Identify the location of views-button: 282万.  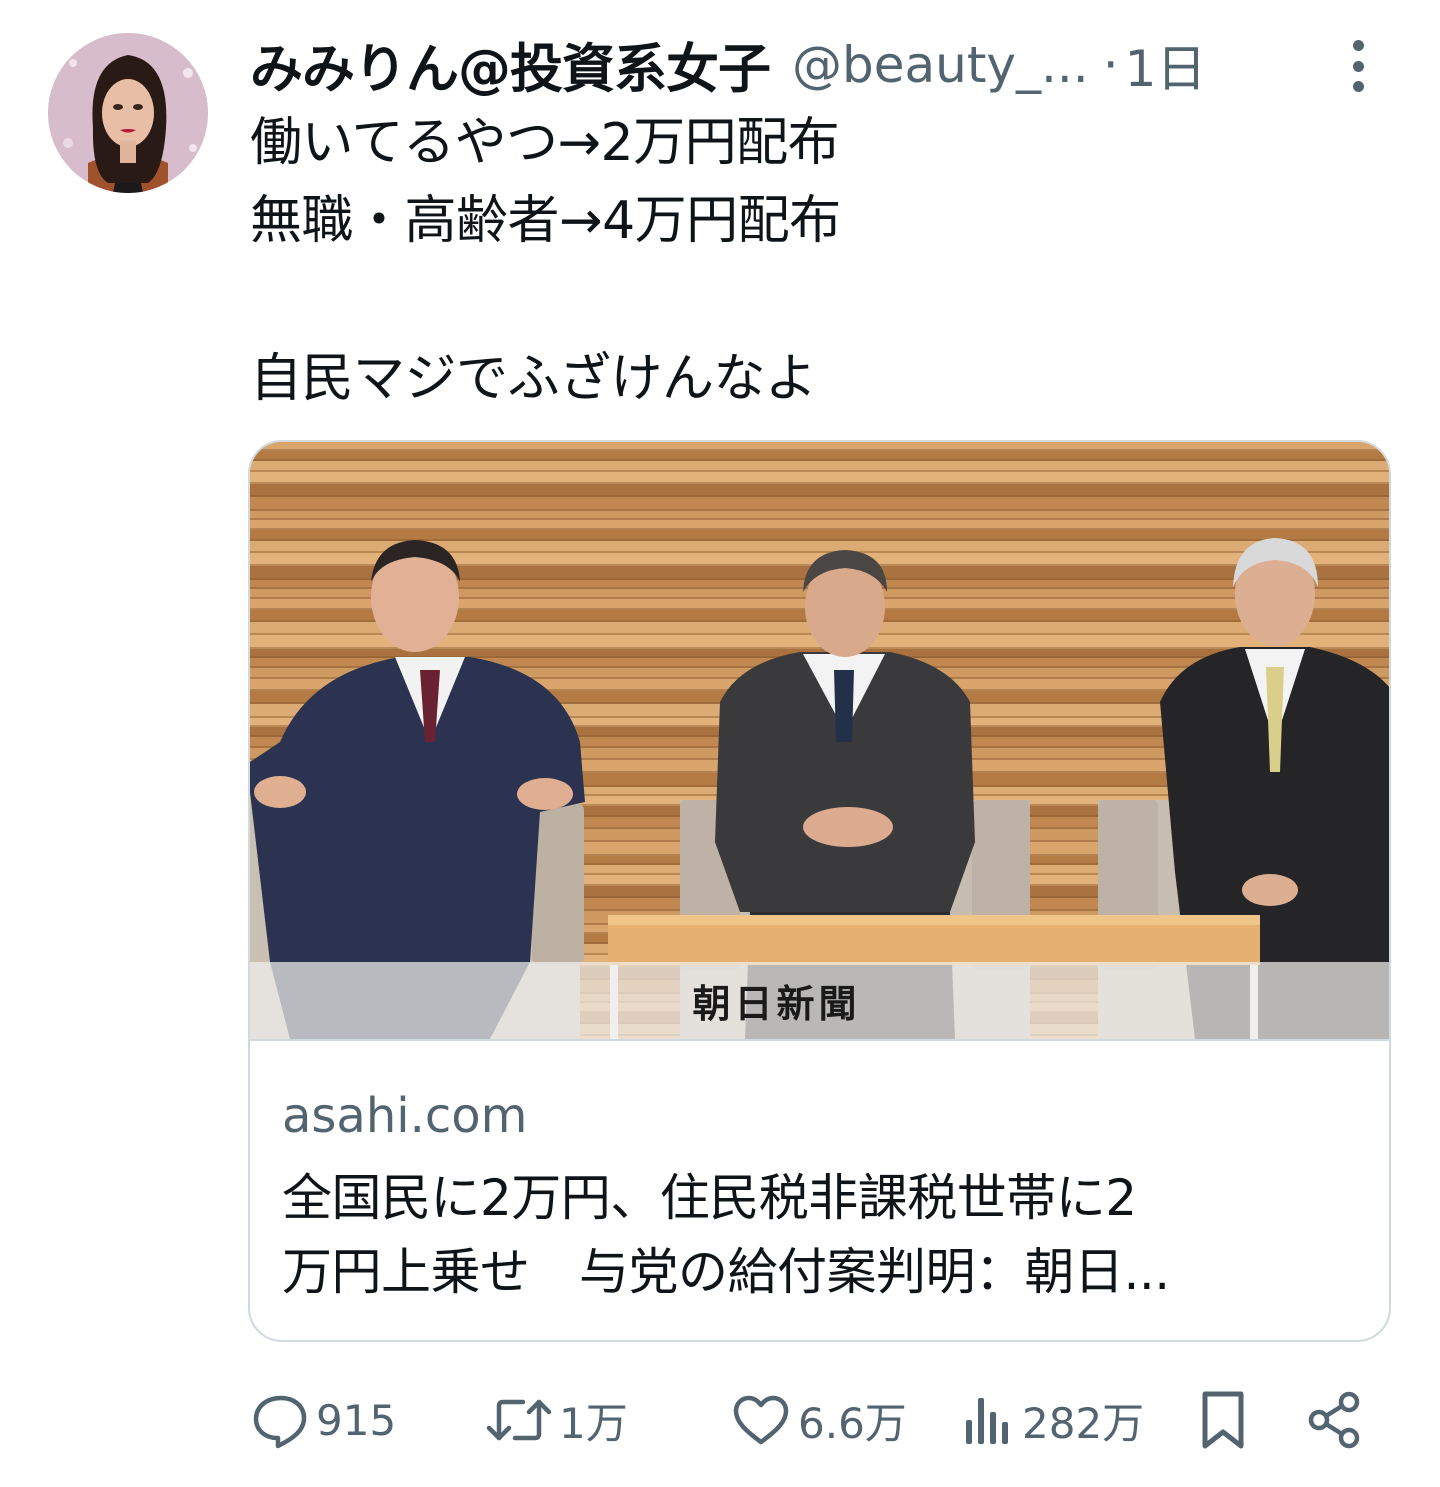
(1052, 1420).